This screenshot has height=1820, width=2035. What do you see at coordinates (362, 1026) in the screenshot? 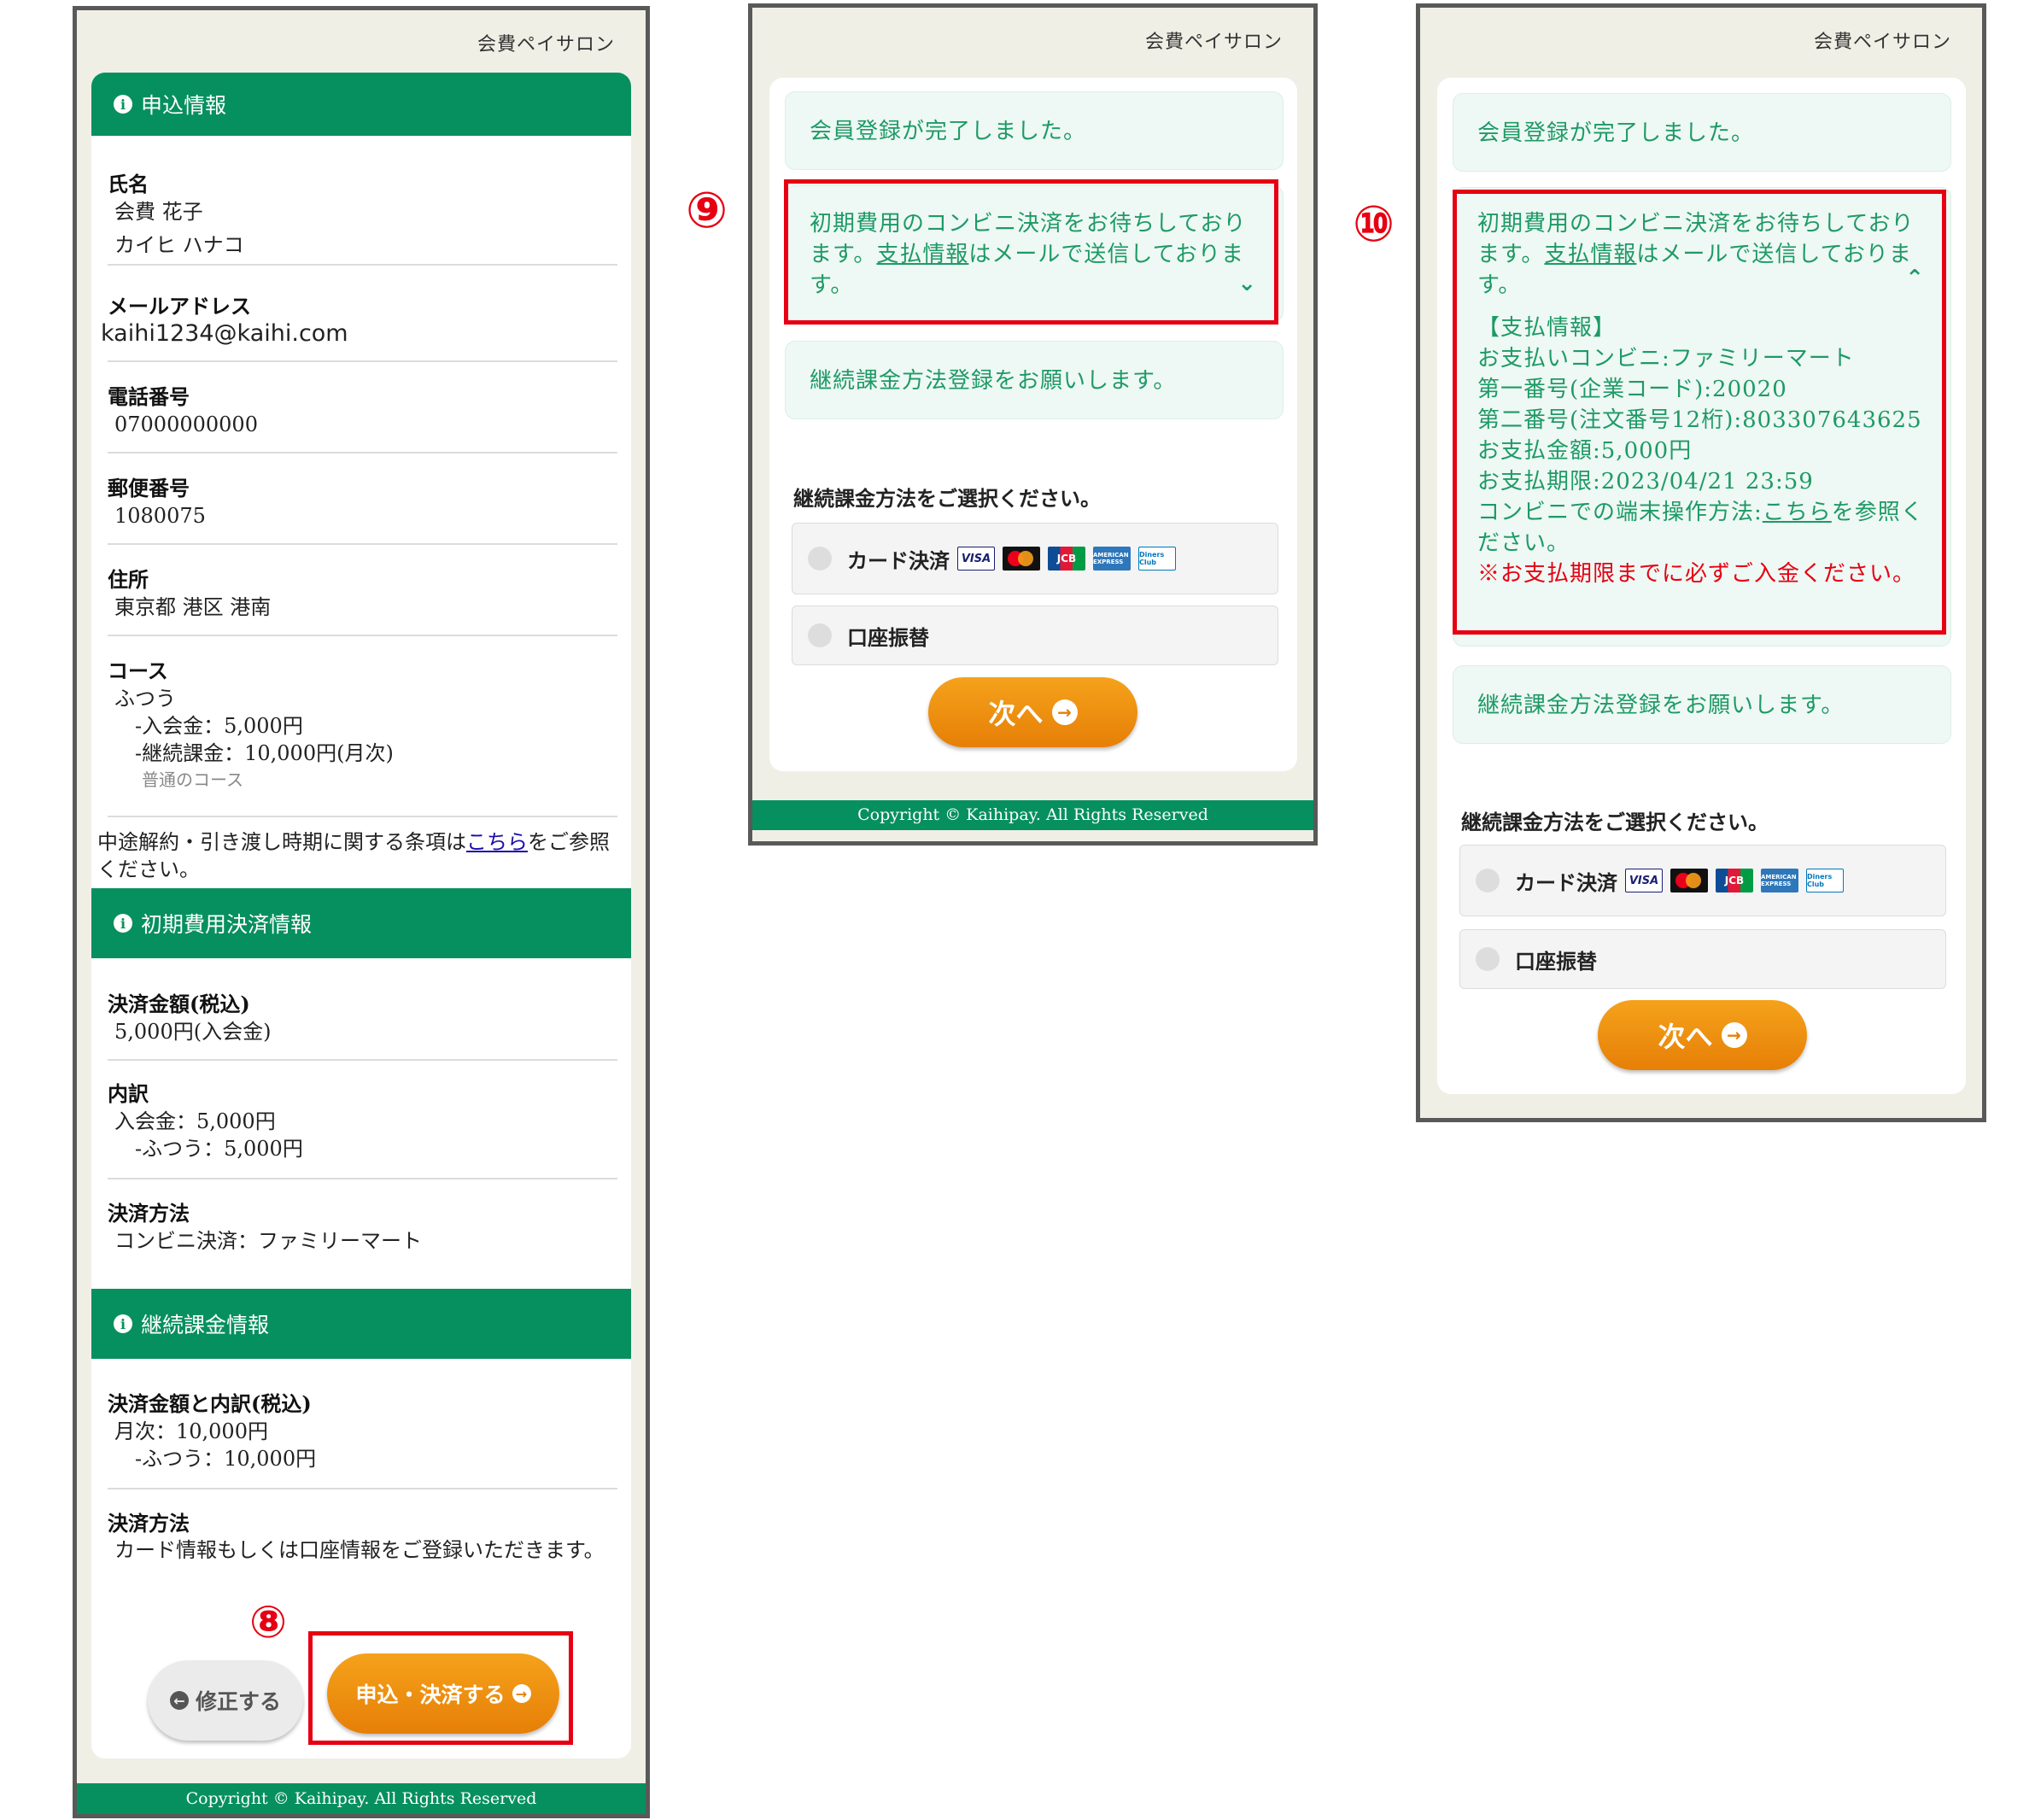
I see `field-amount: 決済金額(税込) 5,000円(入会金)` at bounding box center [362, 1026].